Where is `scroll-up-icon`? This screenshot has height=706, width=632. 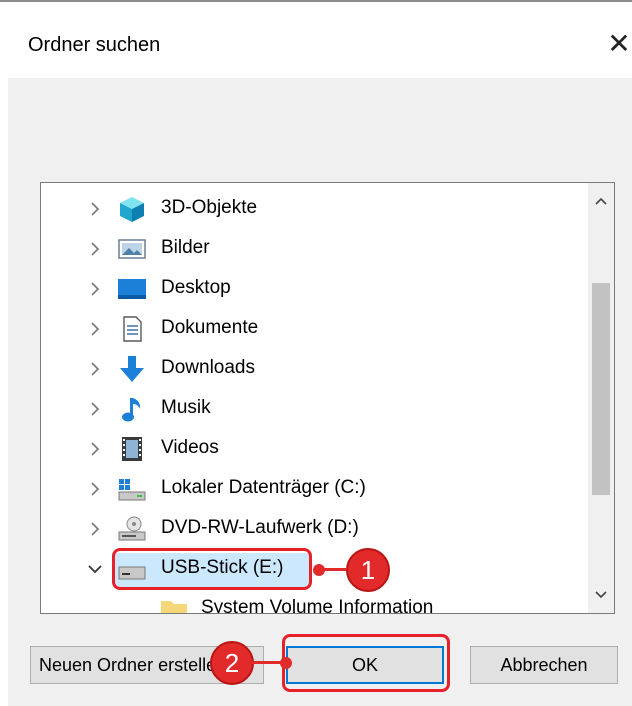 scroll-up-icon is located at coordinates (601, 201).